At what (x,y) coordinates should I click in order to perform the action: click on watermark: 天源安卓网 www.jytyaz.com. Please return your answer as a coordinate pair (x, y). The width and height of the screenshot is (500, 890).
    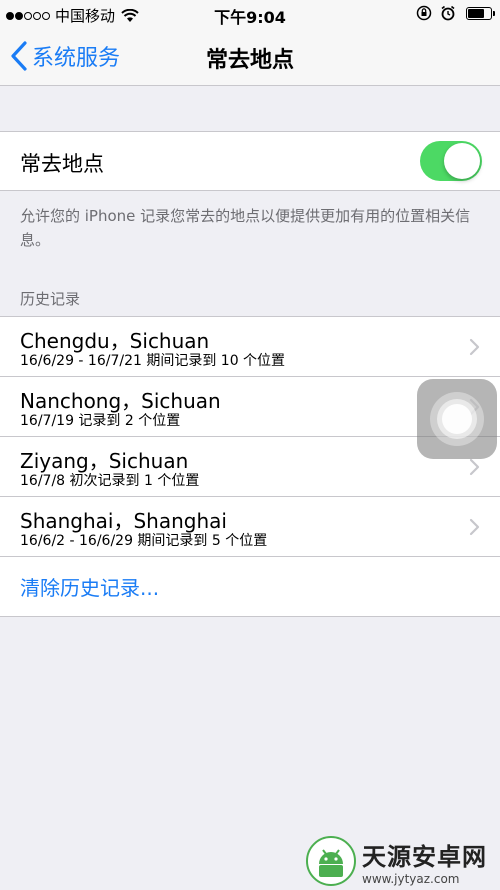
    Looking at the image, I should click on (401, 861).